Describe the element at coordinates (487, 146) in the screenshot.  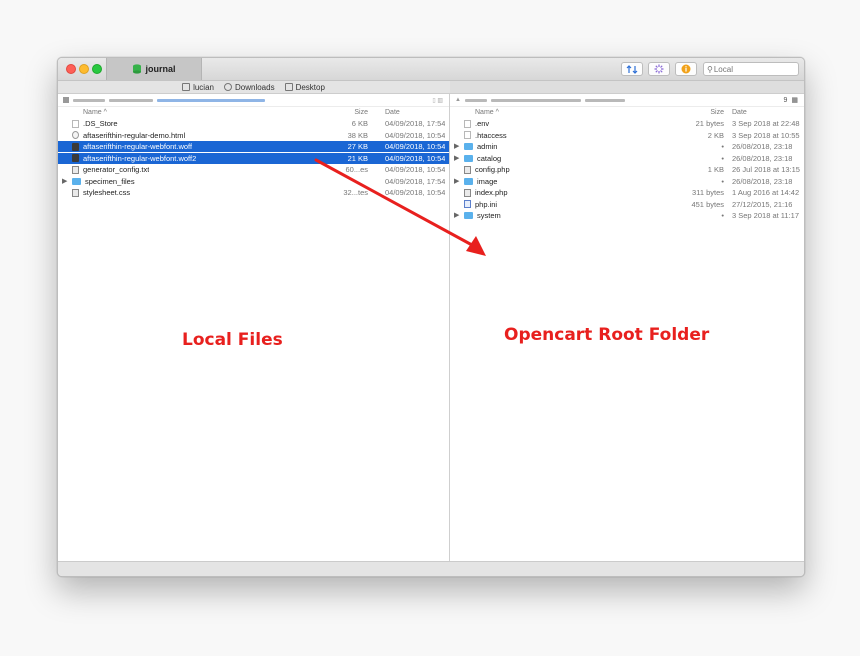
I see `file-name: admin` at that location.